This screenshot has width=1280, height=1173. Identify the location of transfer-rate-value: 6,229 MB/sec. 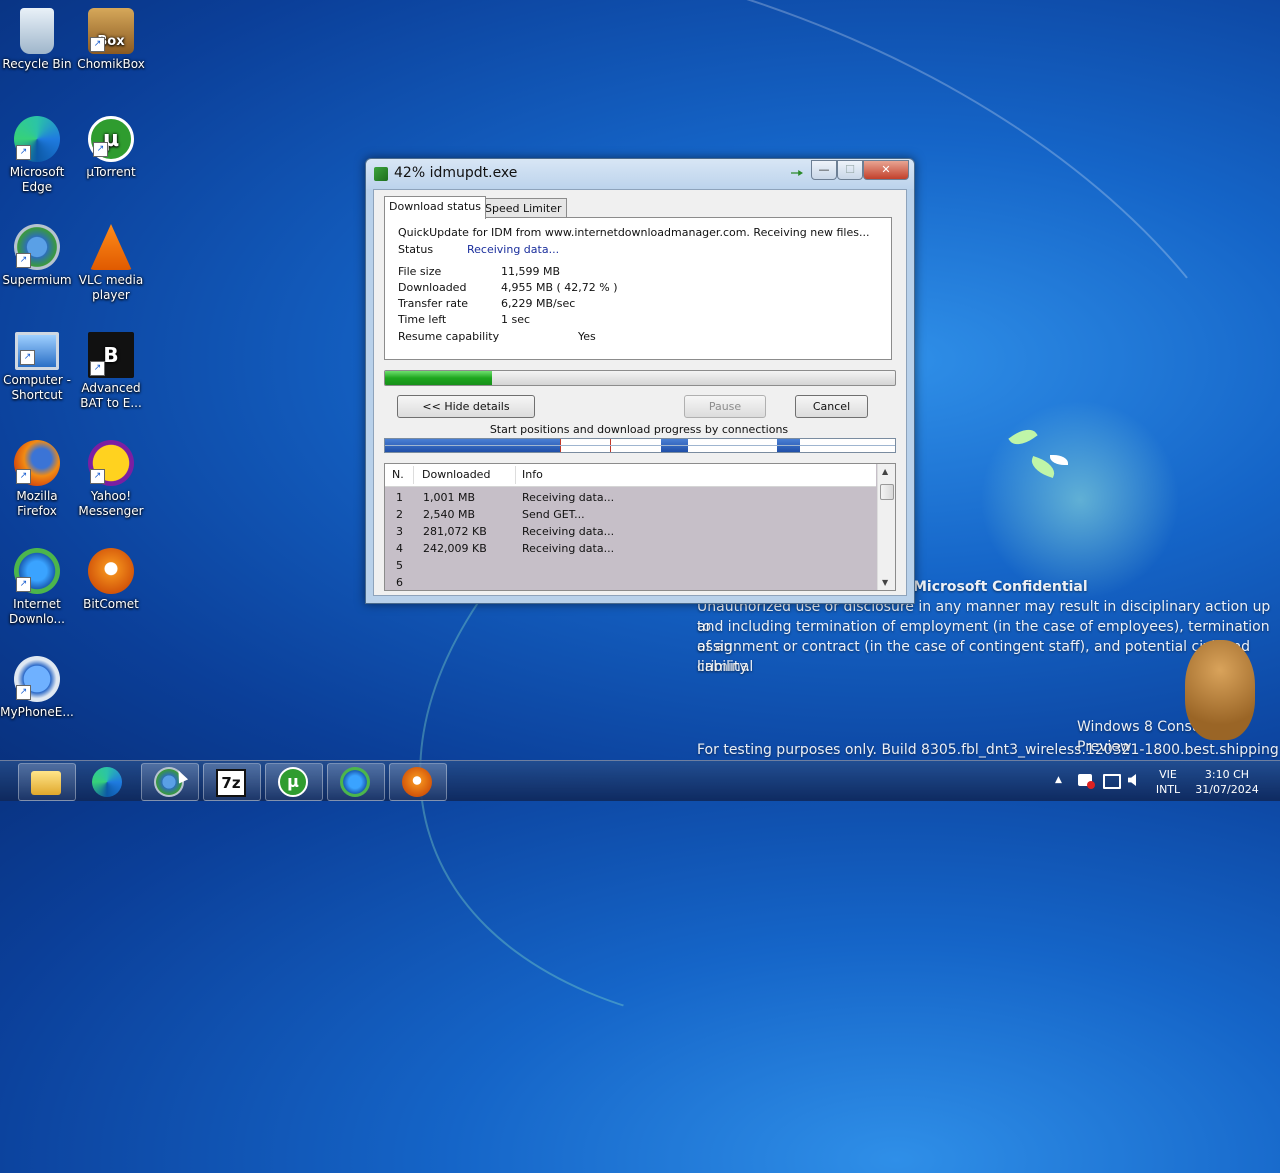
(538, 303).